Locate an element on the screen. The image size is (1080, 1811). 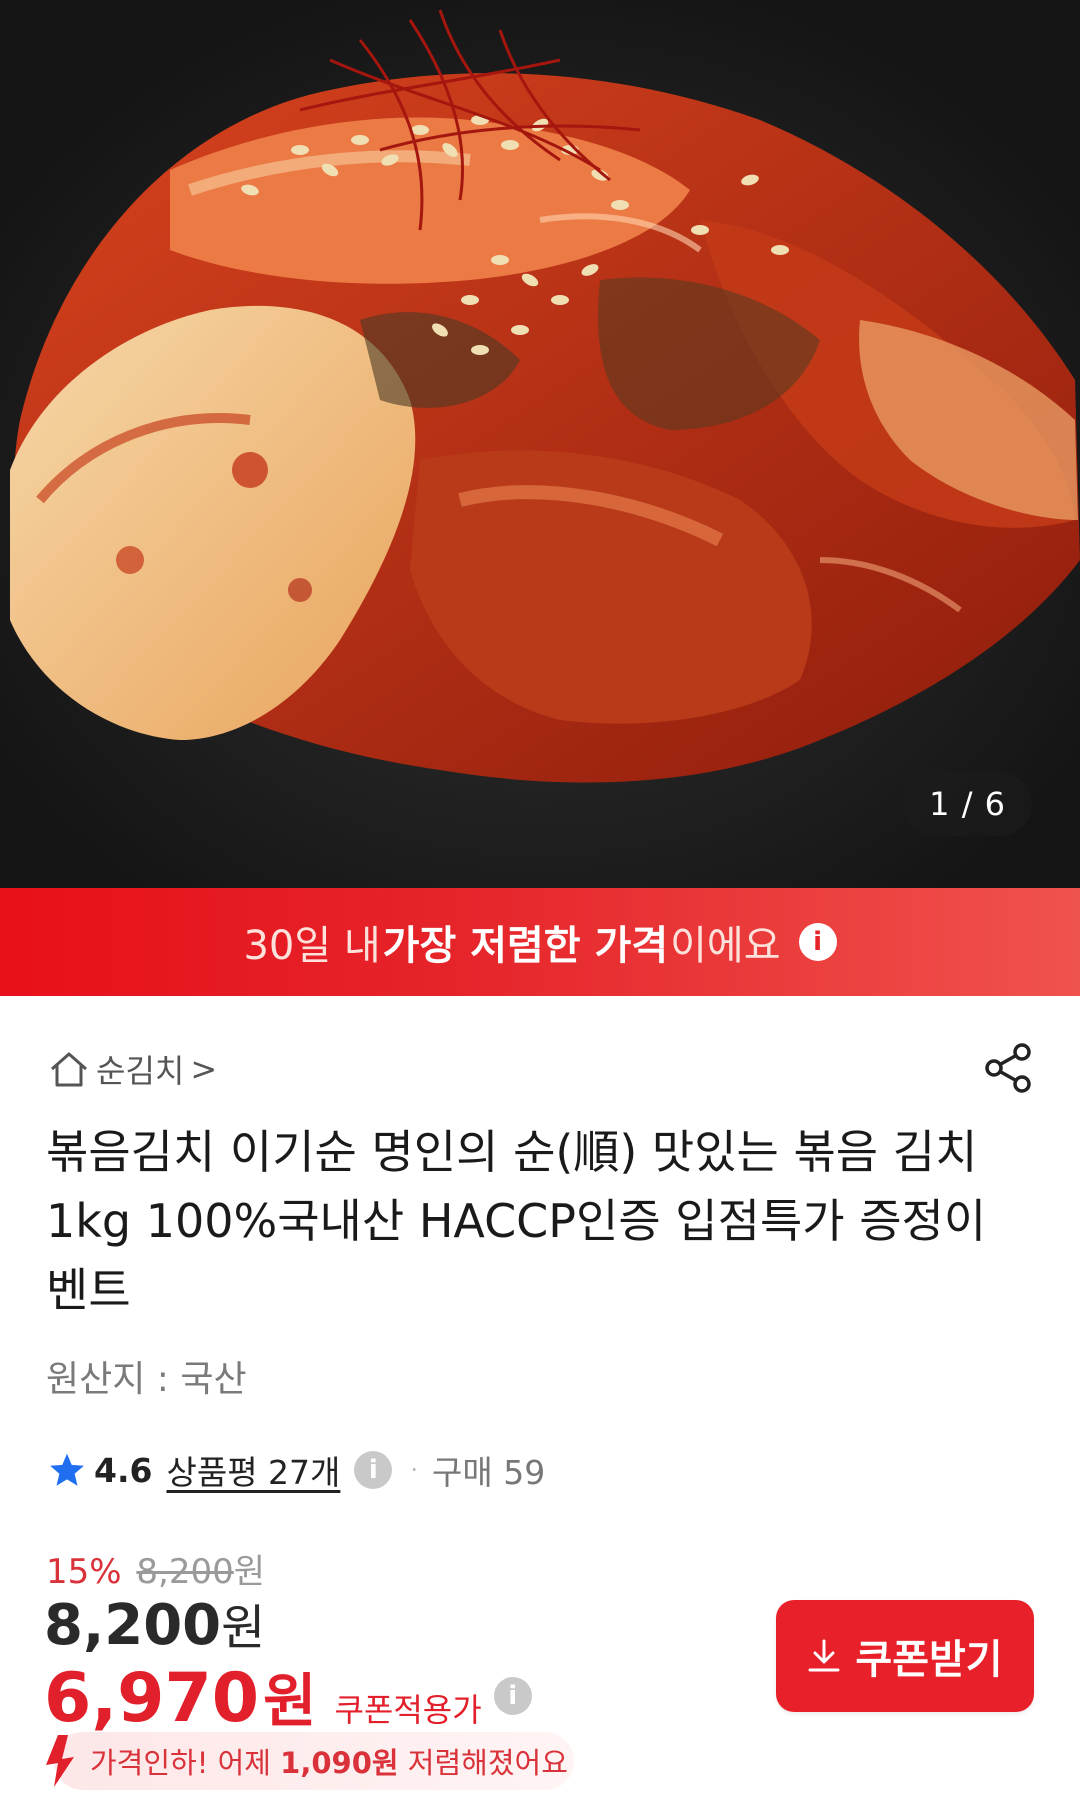
sale-price-value: 8,200 is located at coordinates (133, 1625).